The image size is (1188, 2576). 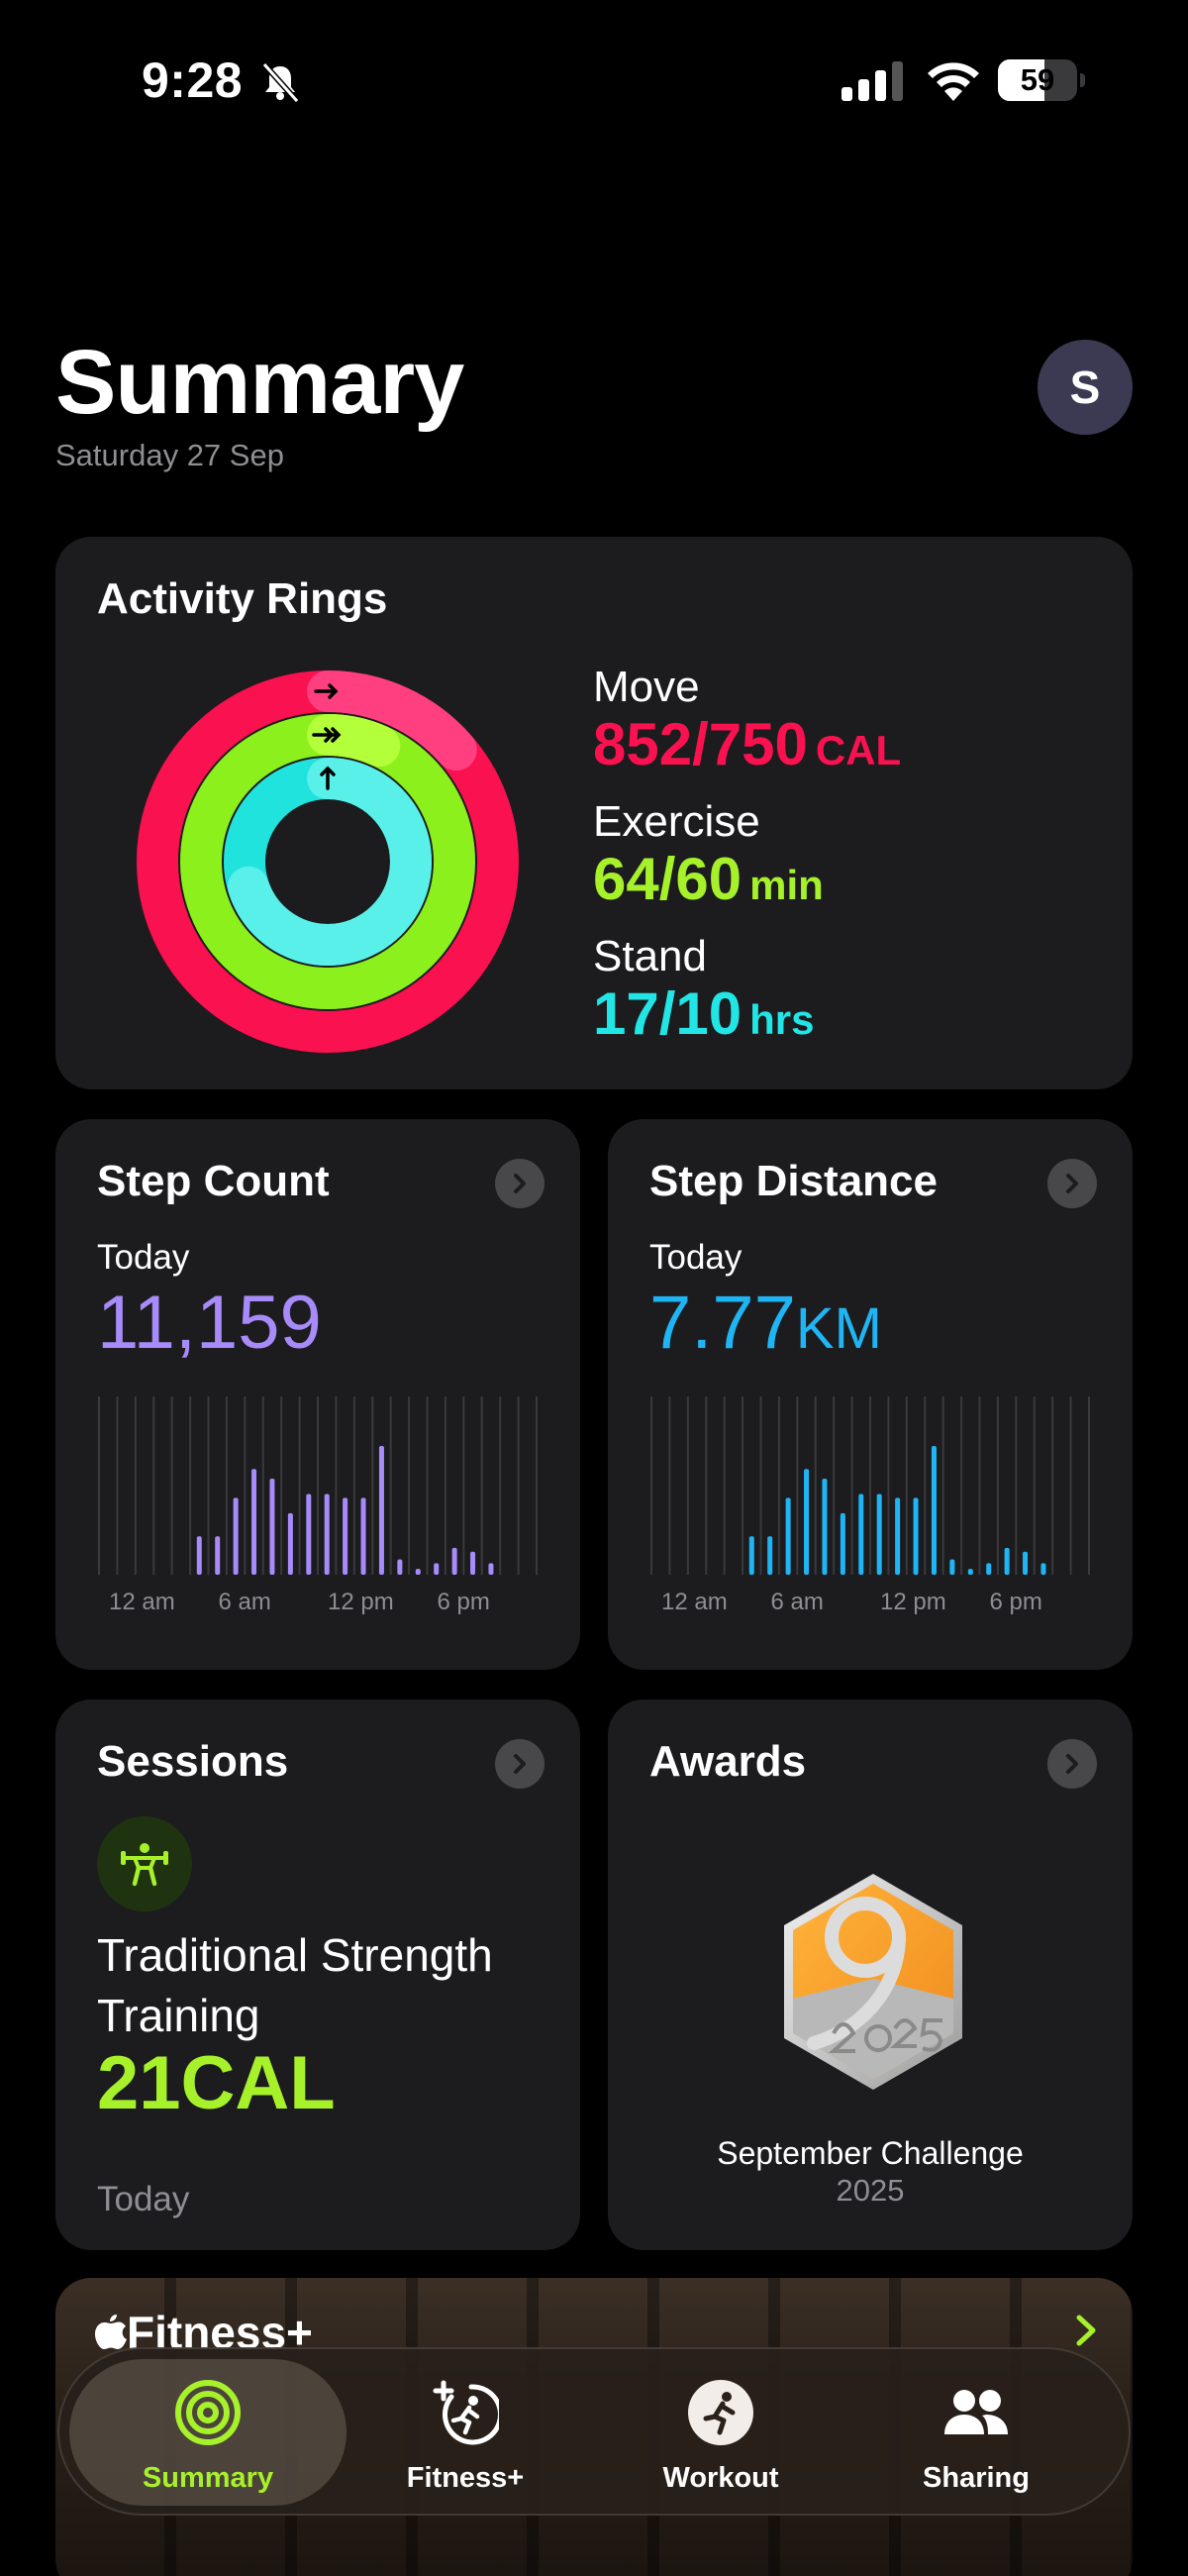 I want to click on bell-slash-icon, so click(x=281, y=82).